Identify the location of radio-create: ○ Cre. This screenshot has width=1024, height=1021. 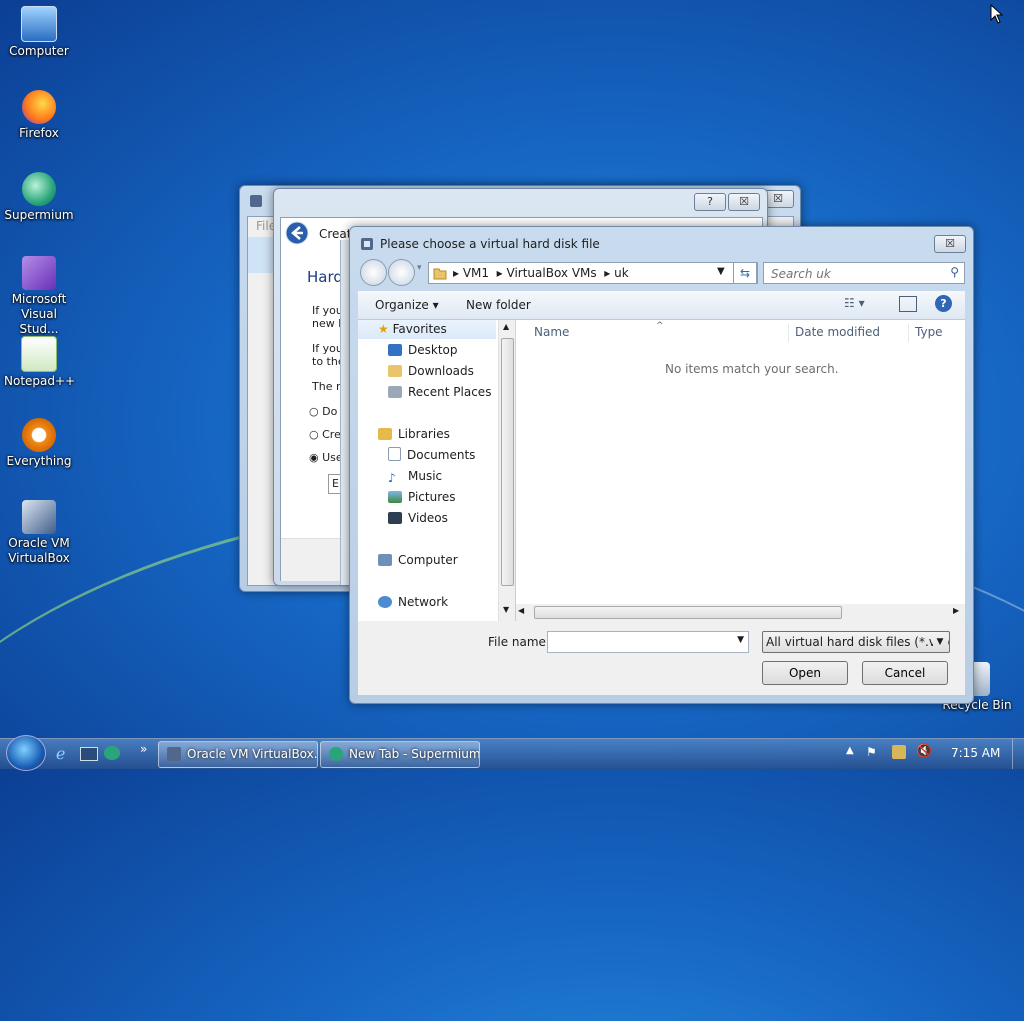
(325, 434).